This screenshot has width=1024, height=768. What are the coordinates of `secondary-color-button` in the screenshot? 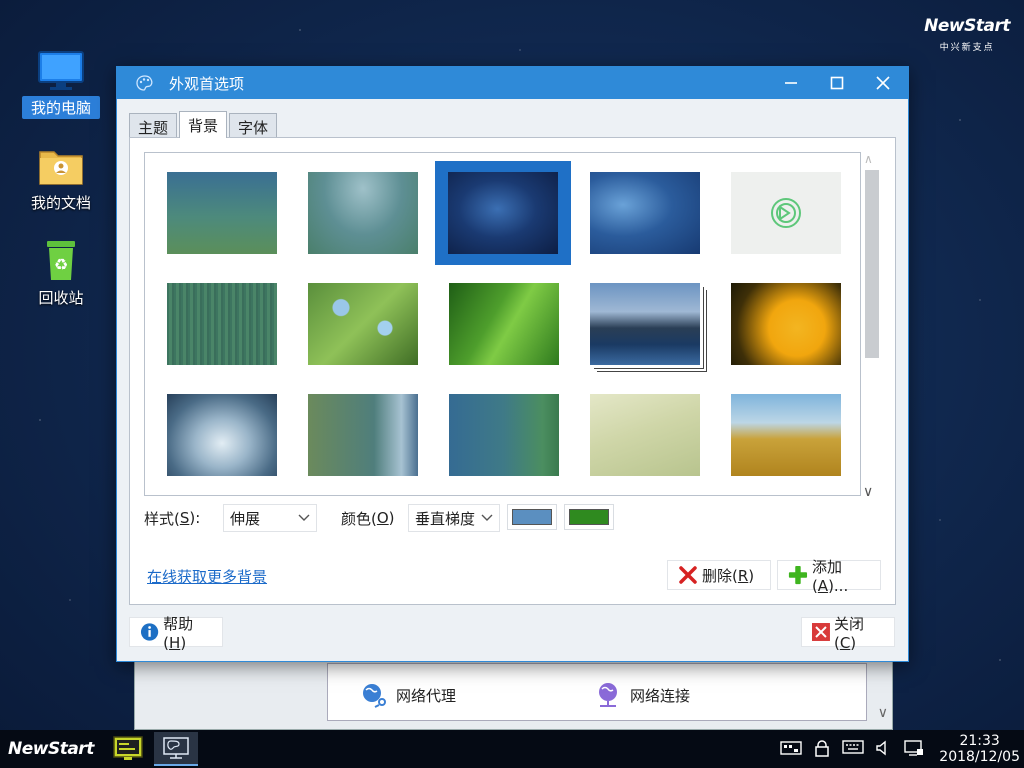 It's located at (589, 517).